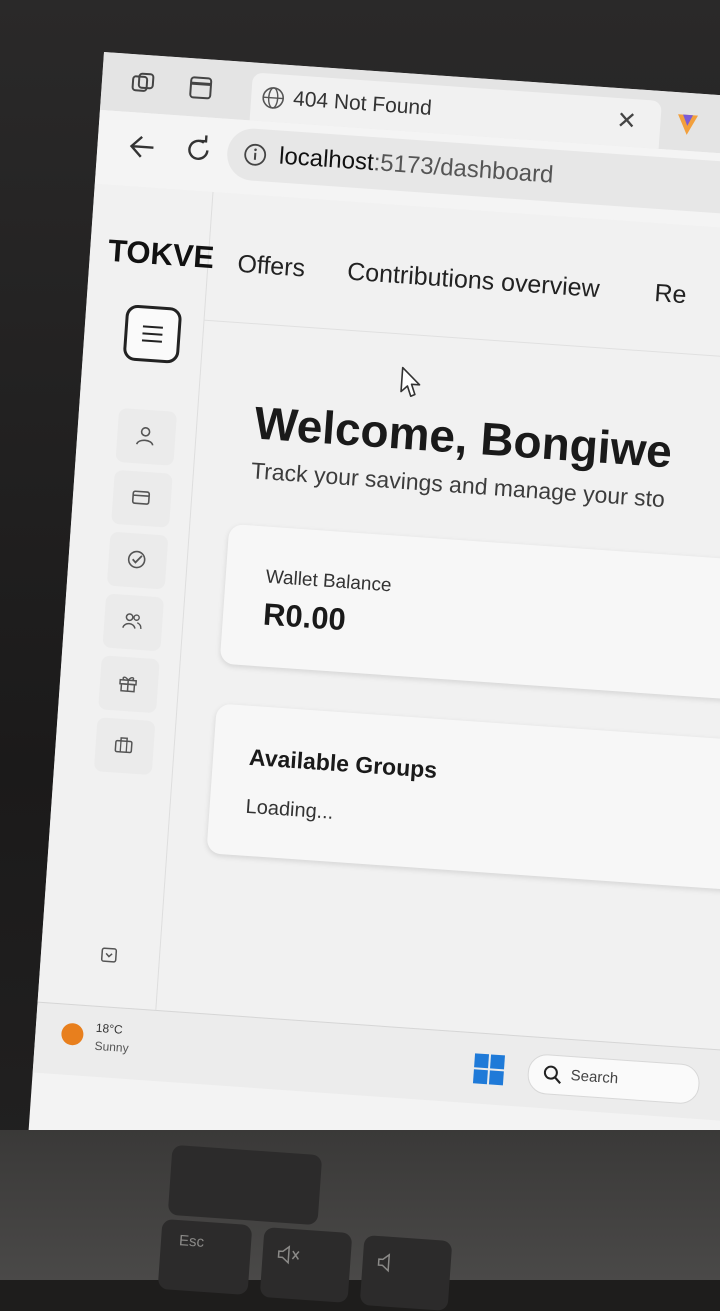 The image size is (720, 1311). What do you see at coordinates (626, 121) in the screenshot?
I see `close-tab-icon: ✕` at bounding box center [626, 121].